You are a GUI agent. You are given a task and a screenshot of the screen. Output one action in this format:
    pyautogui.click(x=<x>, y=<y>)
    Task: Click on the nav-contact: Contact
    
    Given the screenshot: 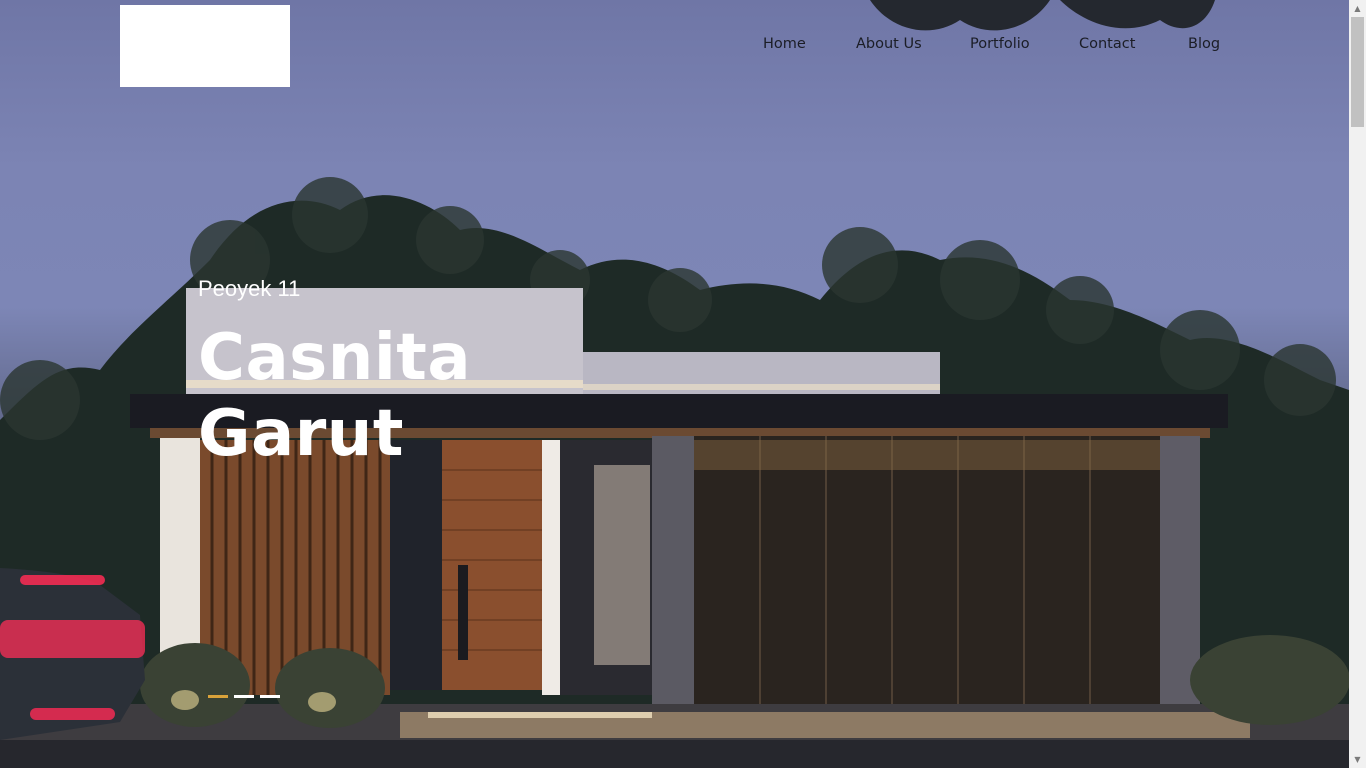 What is the action you would take?
    pyautogui.click(x=1107, y=44)
    